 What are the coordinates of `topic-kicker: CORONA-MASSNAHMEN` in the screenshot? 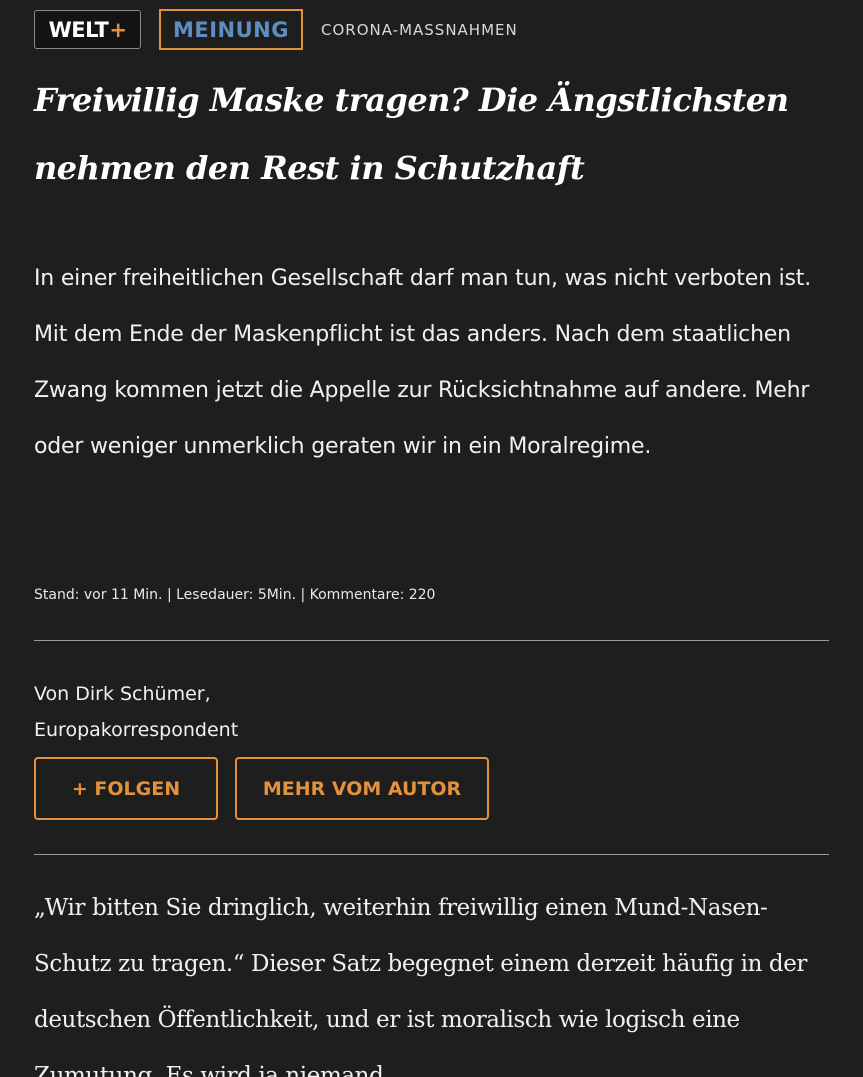 It's located at (419, 30).